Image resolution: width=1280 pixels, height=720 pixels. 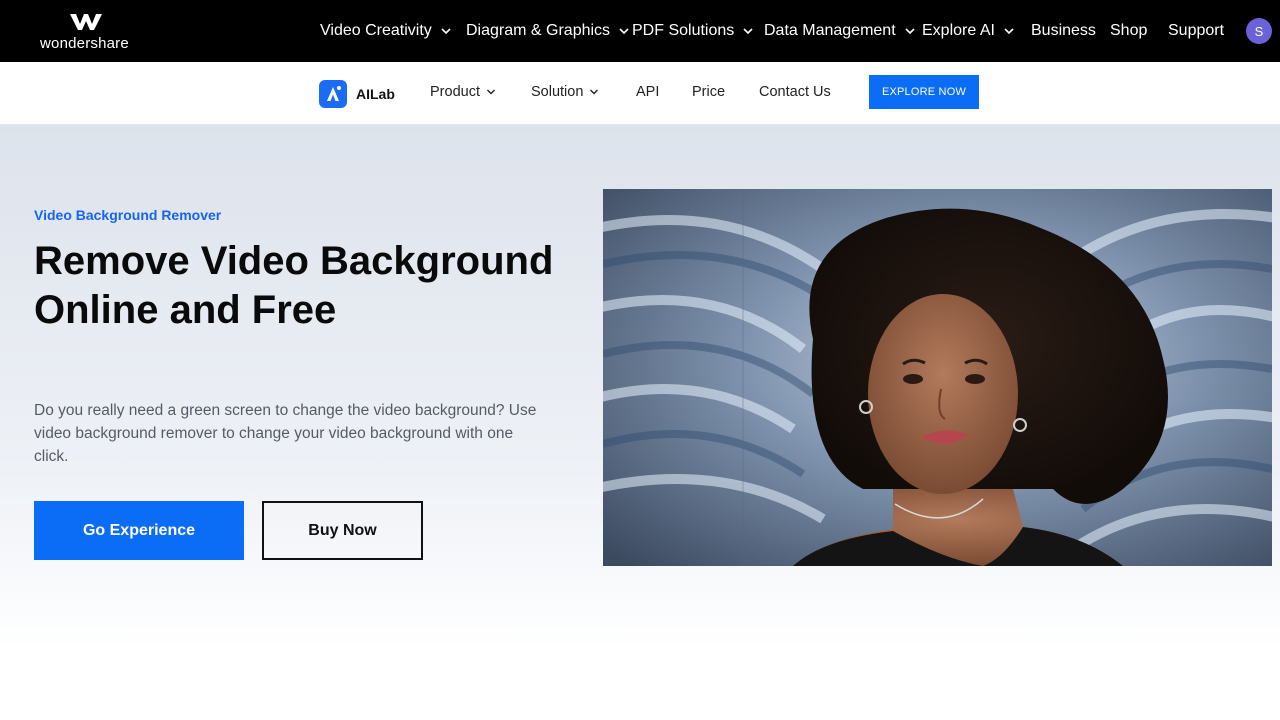 I want to click on nav-label: Support, so click(x=1196, y=31).